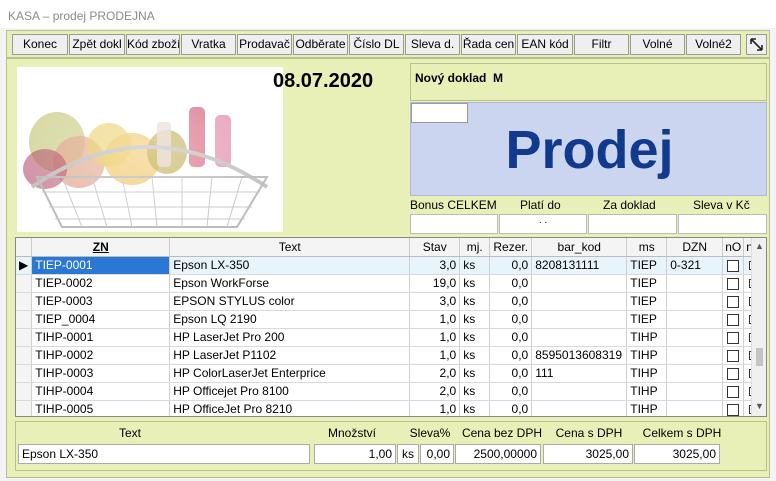 The height and width of the screenshot is (481, 776). What do you see at coordinates (677, 454) in the screenshot?
I see `celkem-s-dph-field: 3025,00` at bounding box center [677, 454].